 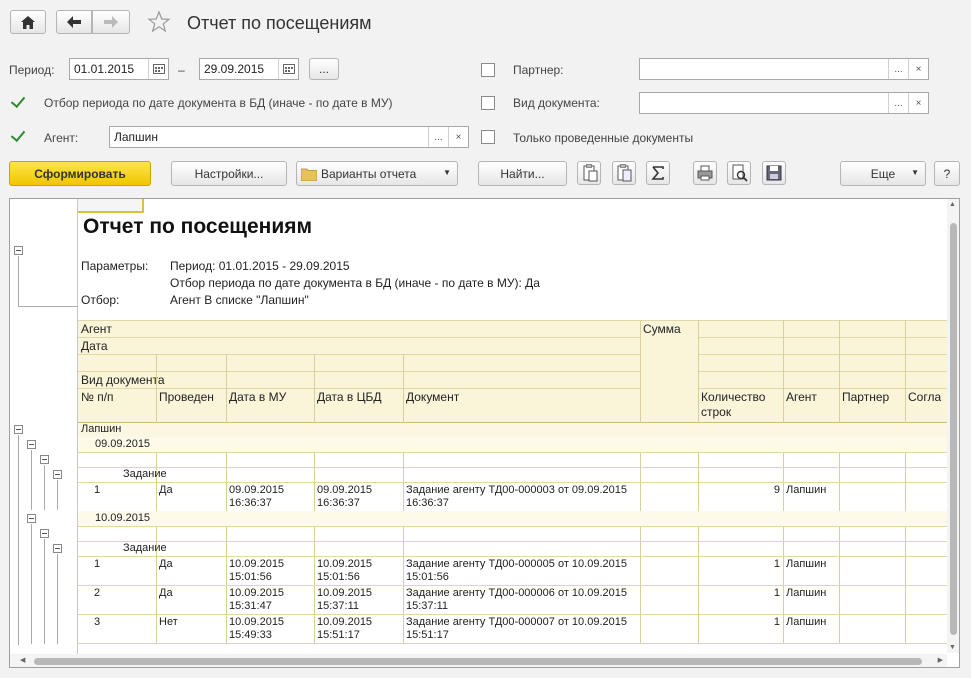 I want to click on home-icon, so click(x=28, y=22).